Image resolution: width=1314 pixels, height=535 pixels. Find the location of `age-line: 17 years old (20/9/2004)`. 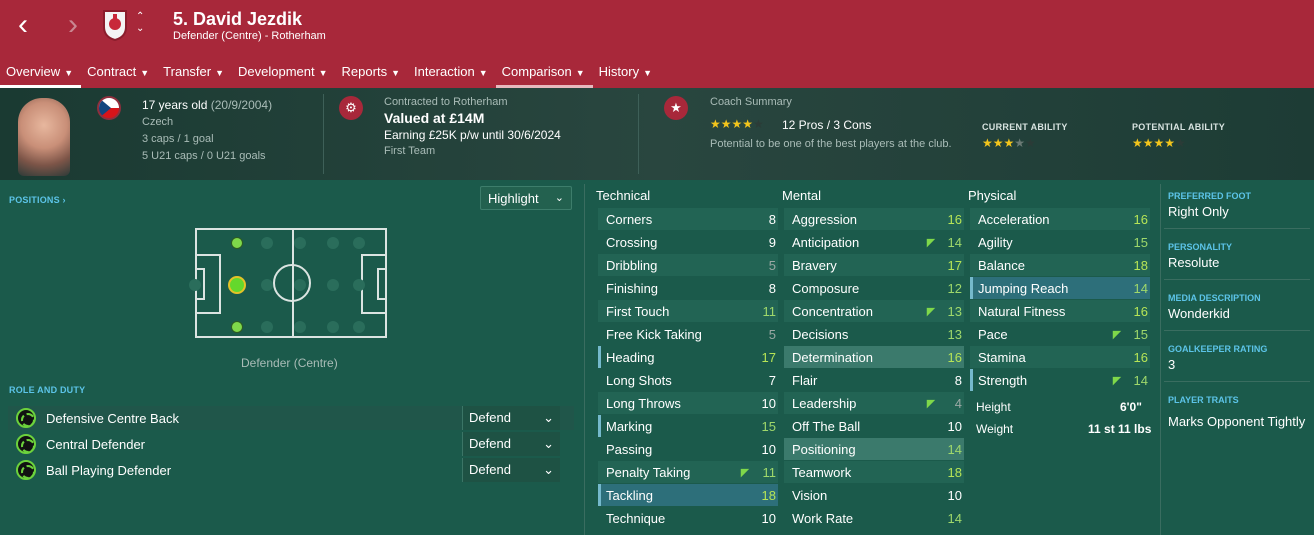

age-line: 17 years old (20/9/2004) is located at coordinates (207, 105).